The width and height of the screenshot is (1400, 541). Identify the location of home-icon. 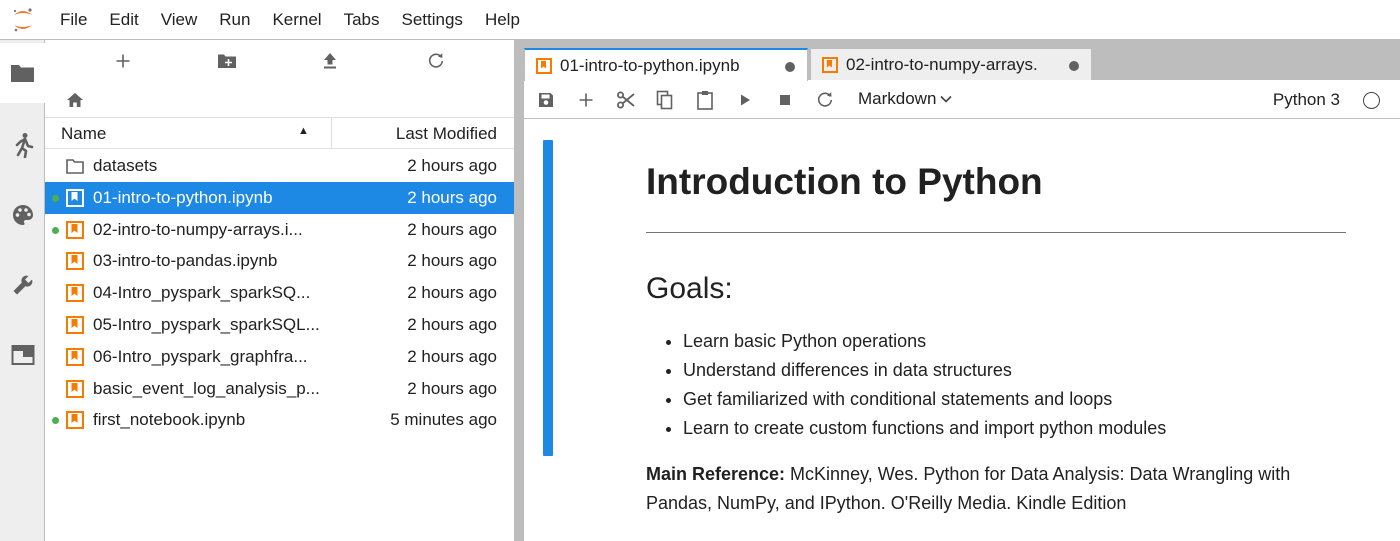
(75, 100).